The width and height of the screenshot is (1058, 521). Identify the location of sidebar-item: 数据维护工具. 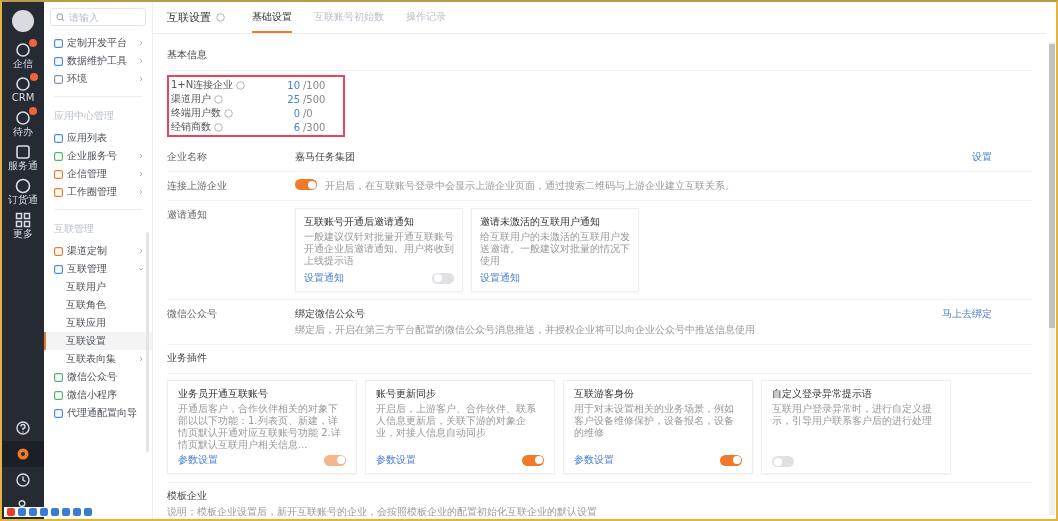
(98, 61).